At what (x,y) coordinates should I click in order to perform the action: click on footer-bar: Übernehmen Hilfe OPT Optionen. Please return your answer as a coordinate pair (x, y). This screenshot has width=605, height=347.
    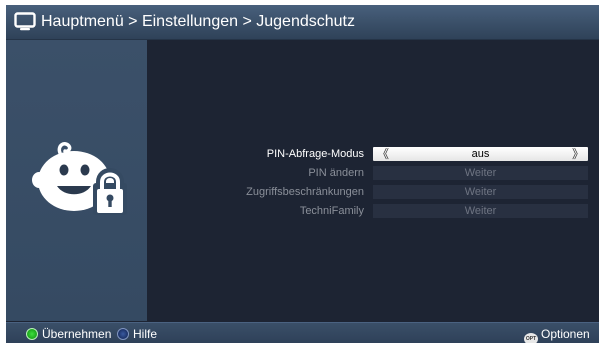
    Looking at the image, I should click on (302, 332).